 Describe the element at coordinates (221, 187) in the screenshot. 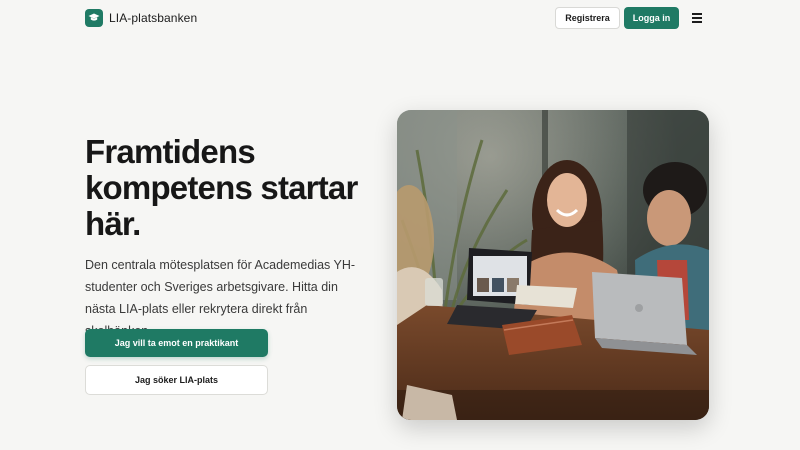

I see `hero-title: Framtidens kompetens startar här.` at that location.